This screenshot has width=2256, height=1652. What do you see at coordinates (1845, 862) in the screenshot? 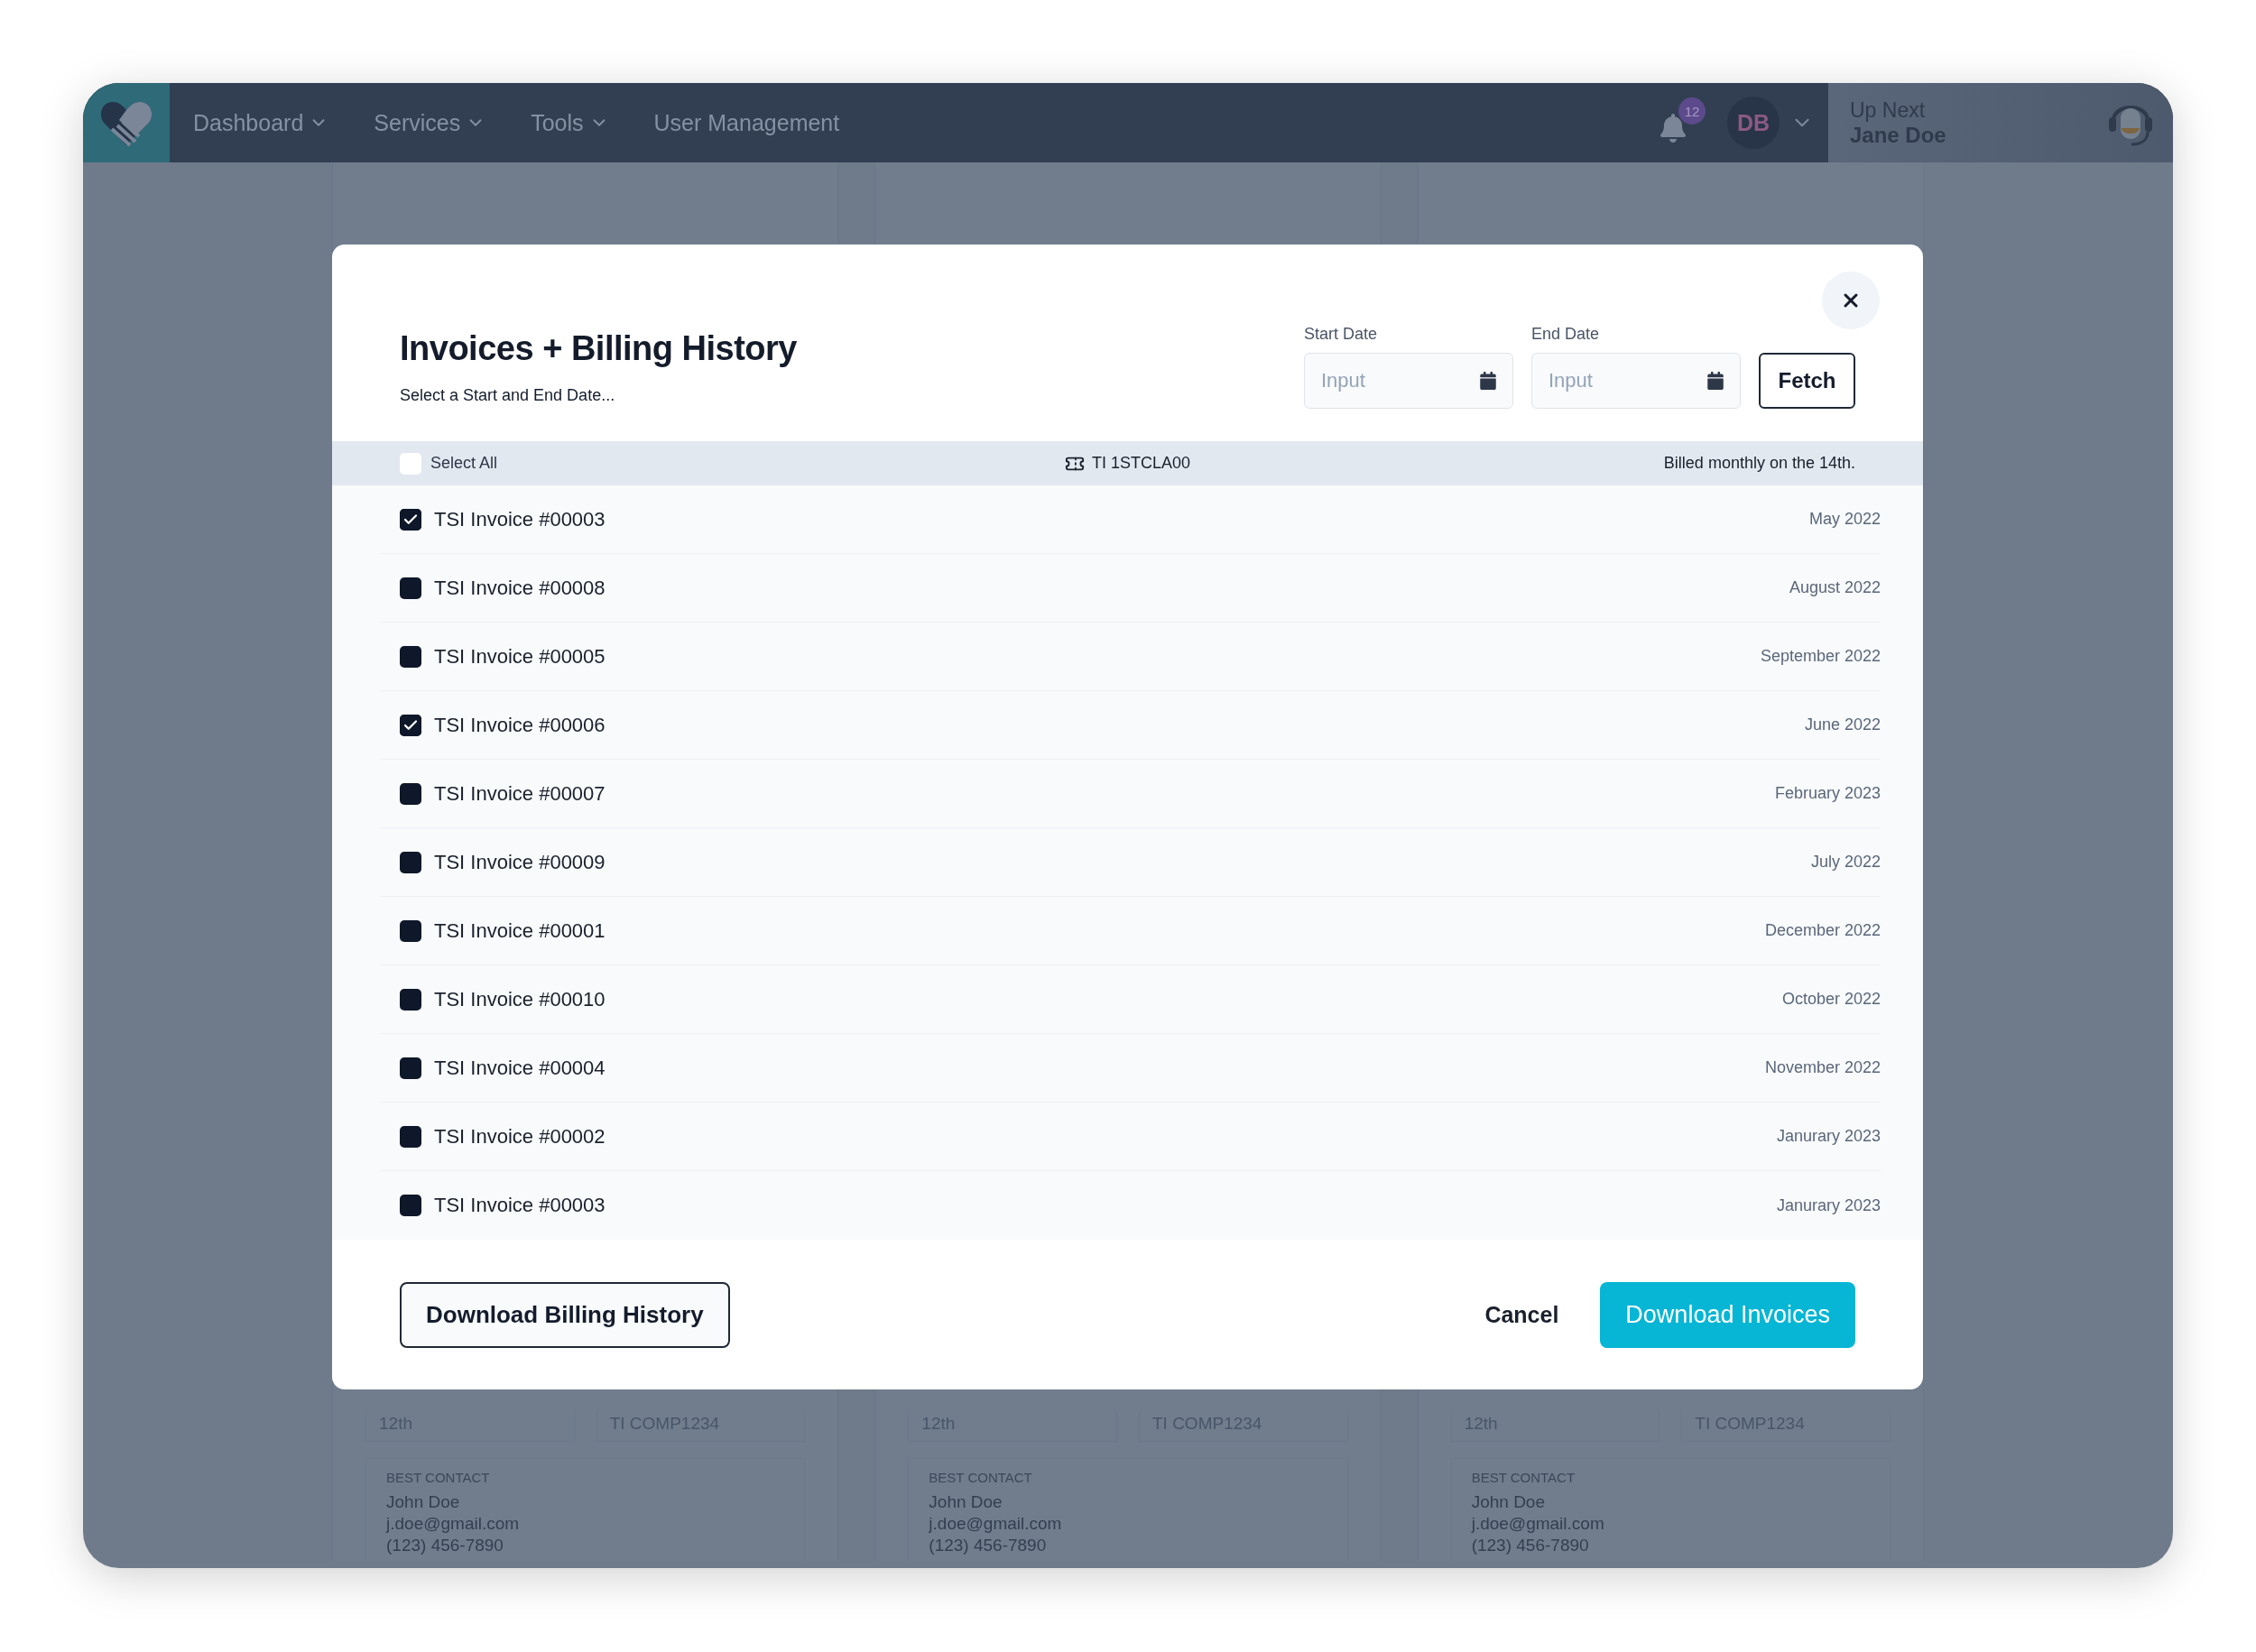
I see `invoice-date: July 2022` at bounding box center [1845, 862].